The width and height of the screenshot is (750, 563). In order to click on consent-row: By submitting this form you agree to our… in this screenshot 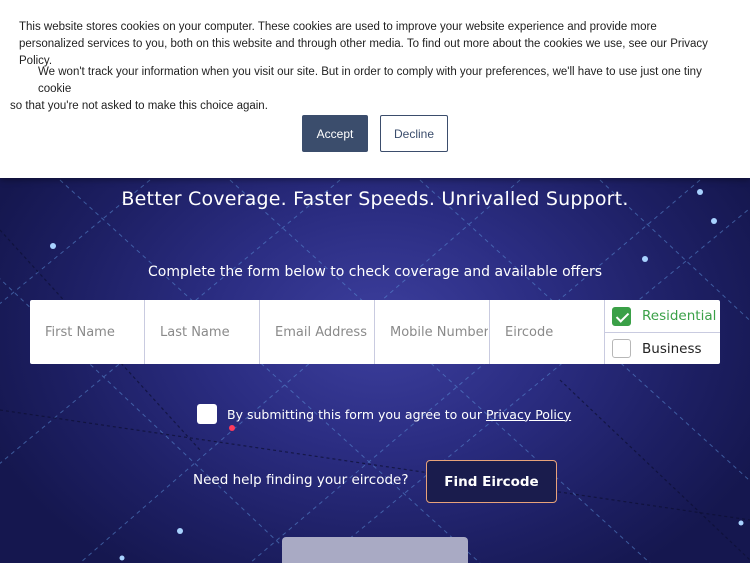, I will do `click(384, 414)`.